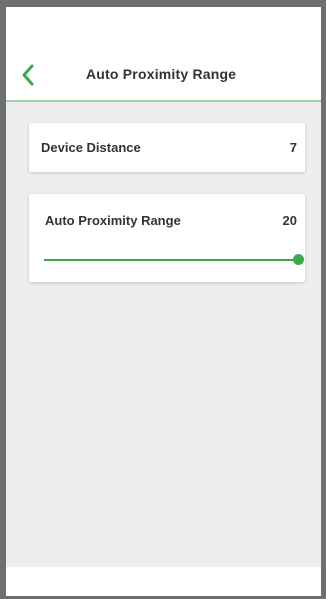 The image size is (326, 599). What do you see at coordinates (163, 581) in the screenshot?
I see `bottom-bar` at bounding box center [163, 581].